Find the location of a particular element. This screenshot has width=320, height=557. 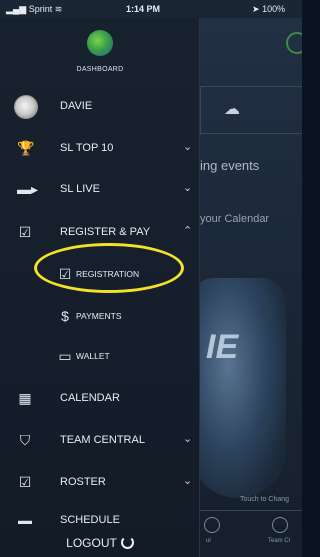

video-icon: ▬▸ is located at coordinates (28, 189).